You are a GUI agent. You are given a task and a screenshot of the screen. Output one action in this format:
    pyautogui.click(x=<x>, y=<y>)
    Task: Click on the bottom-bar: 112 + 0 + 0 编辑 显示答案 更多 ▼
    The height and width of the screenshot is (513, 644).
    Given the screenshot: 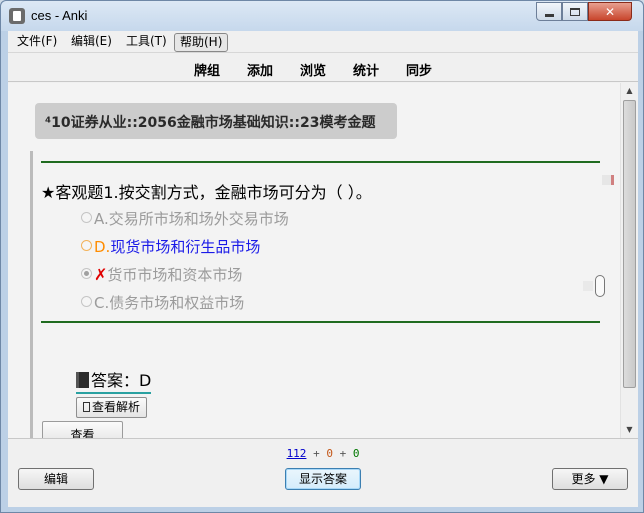 What is the action you would take?
    pyautogui.click(x=323, y=472)
    